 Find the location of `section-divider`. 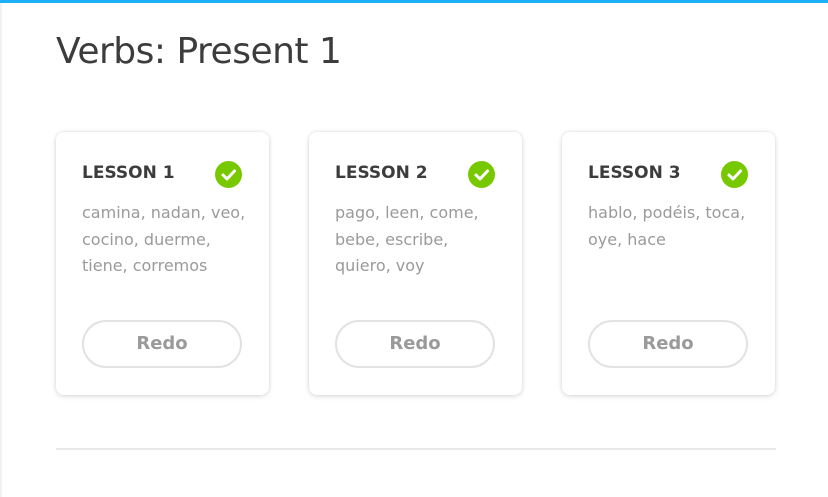

section-divider is located at coordinates (416, 449).